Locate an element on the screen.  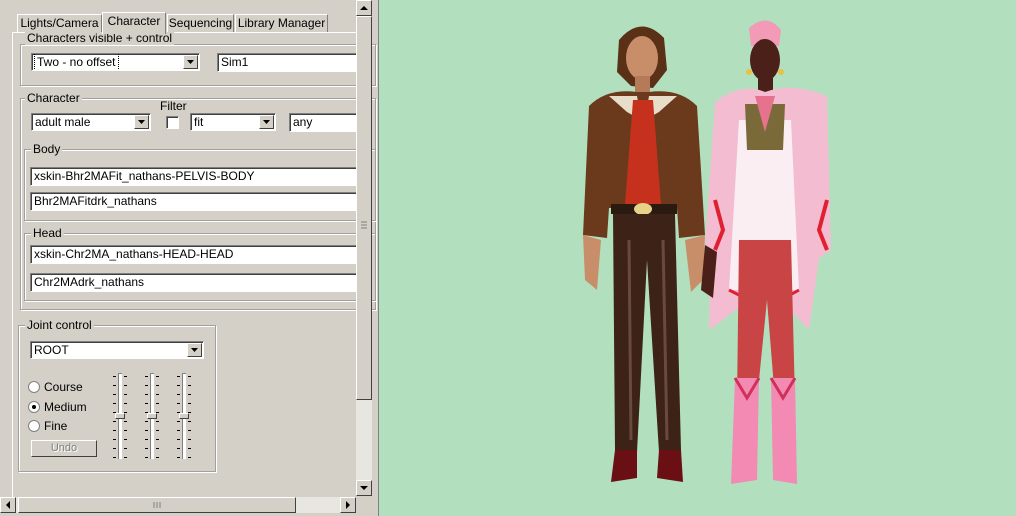
radio-fine is located at coordinates (34, 426).